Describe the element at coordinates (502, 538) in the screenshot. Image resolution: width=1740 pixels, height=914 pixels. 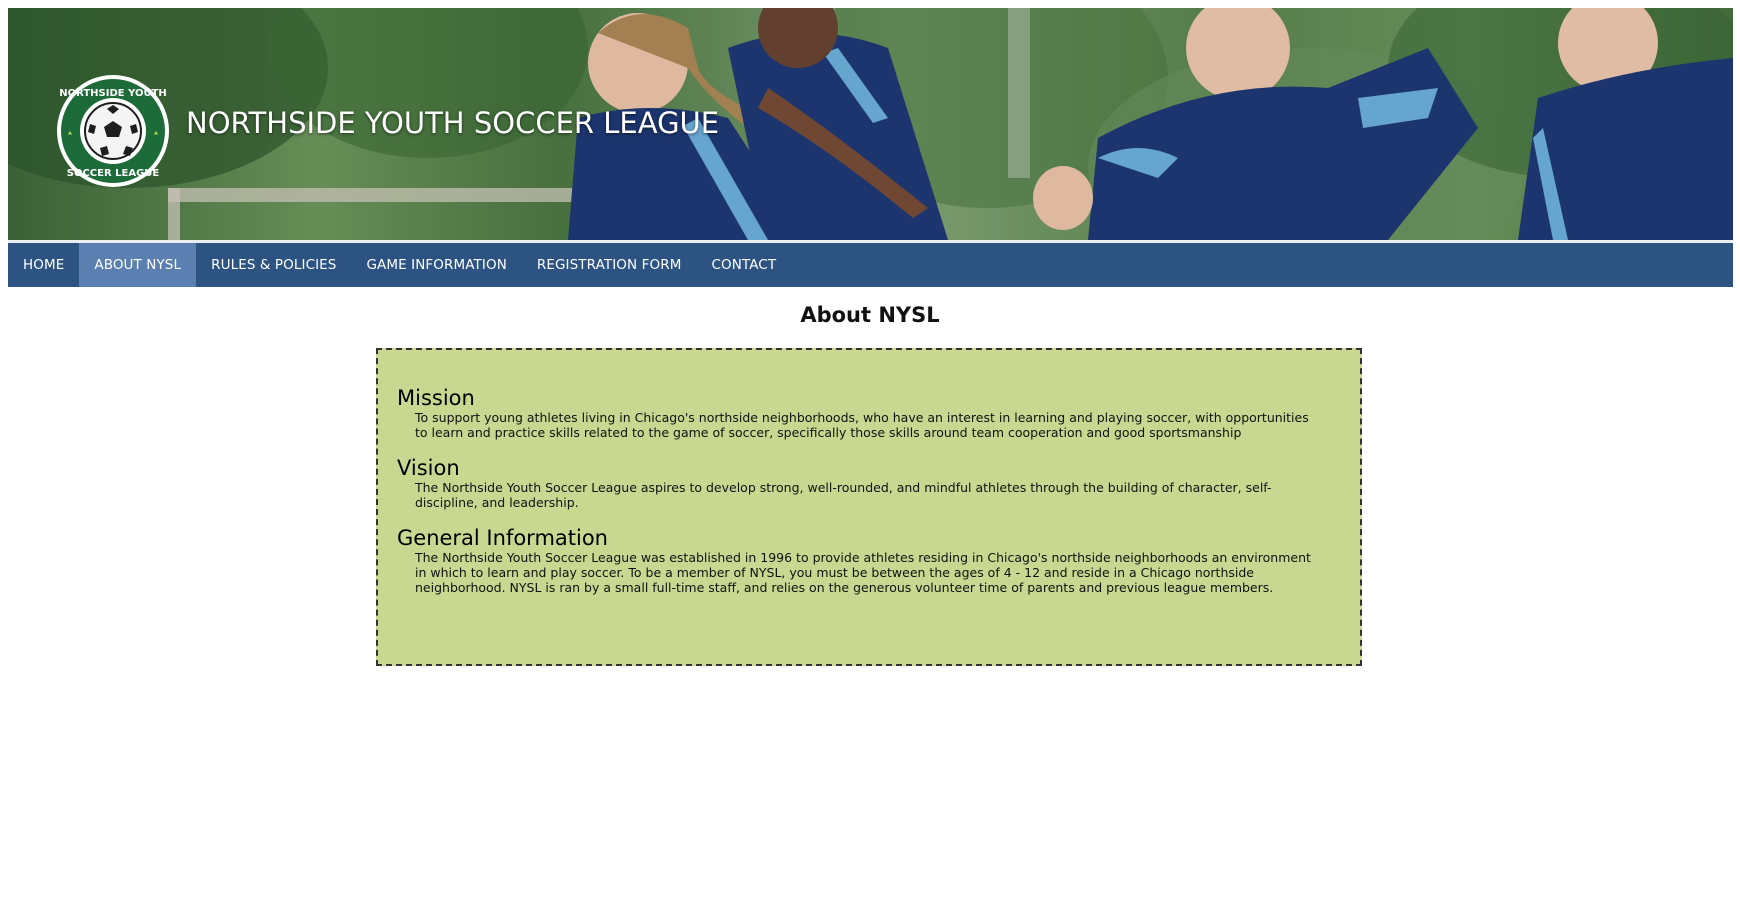
I see `general-information-heading: General Information` at that location.